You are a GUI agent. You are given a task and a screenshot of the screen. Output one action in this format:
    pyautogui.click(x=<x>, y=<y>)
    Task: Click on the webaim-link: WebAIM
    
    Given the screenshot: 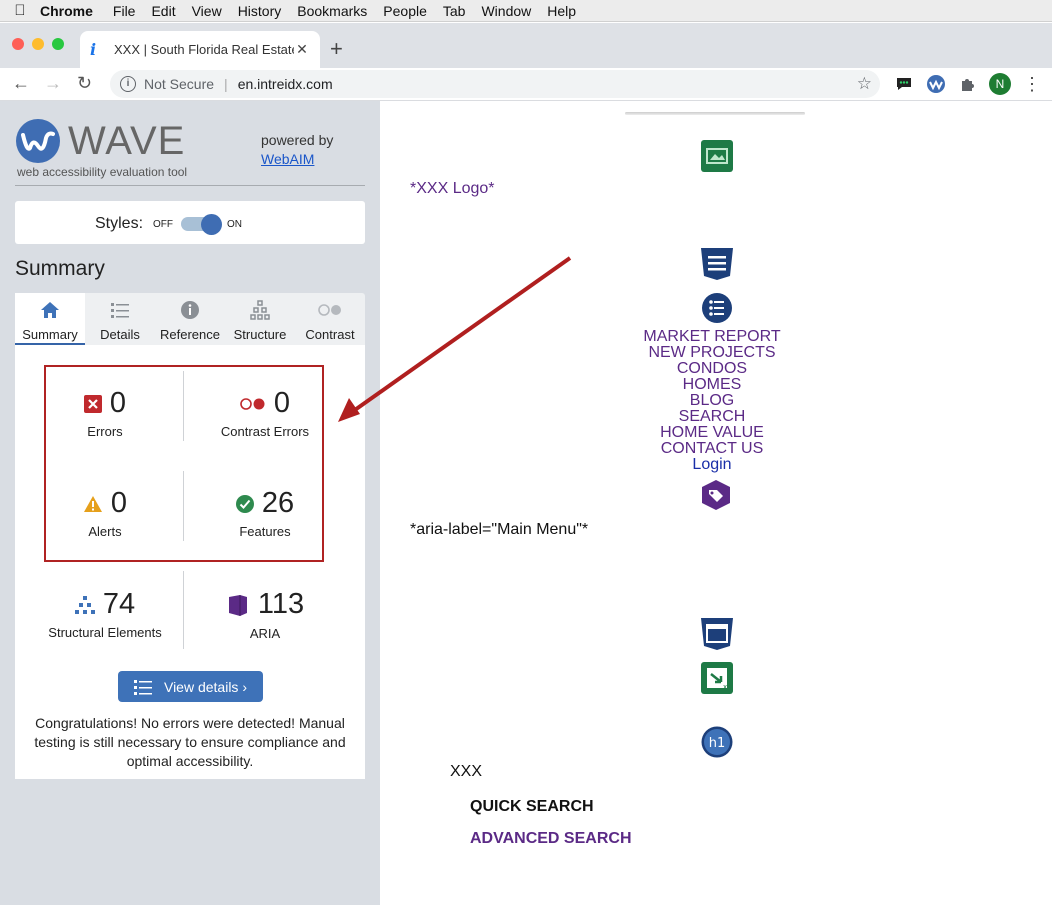 What is the action you would take?
    pyautogui.click(x=287, y=159)
    